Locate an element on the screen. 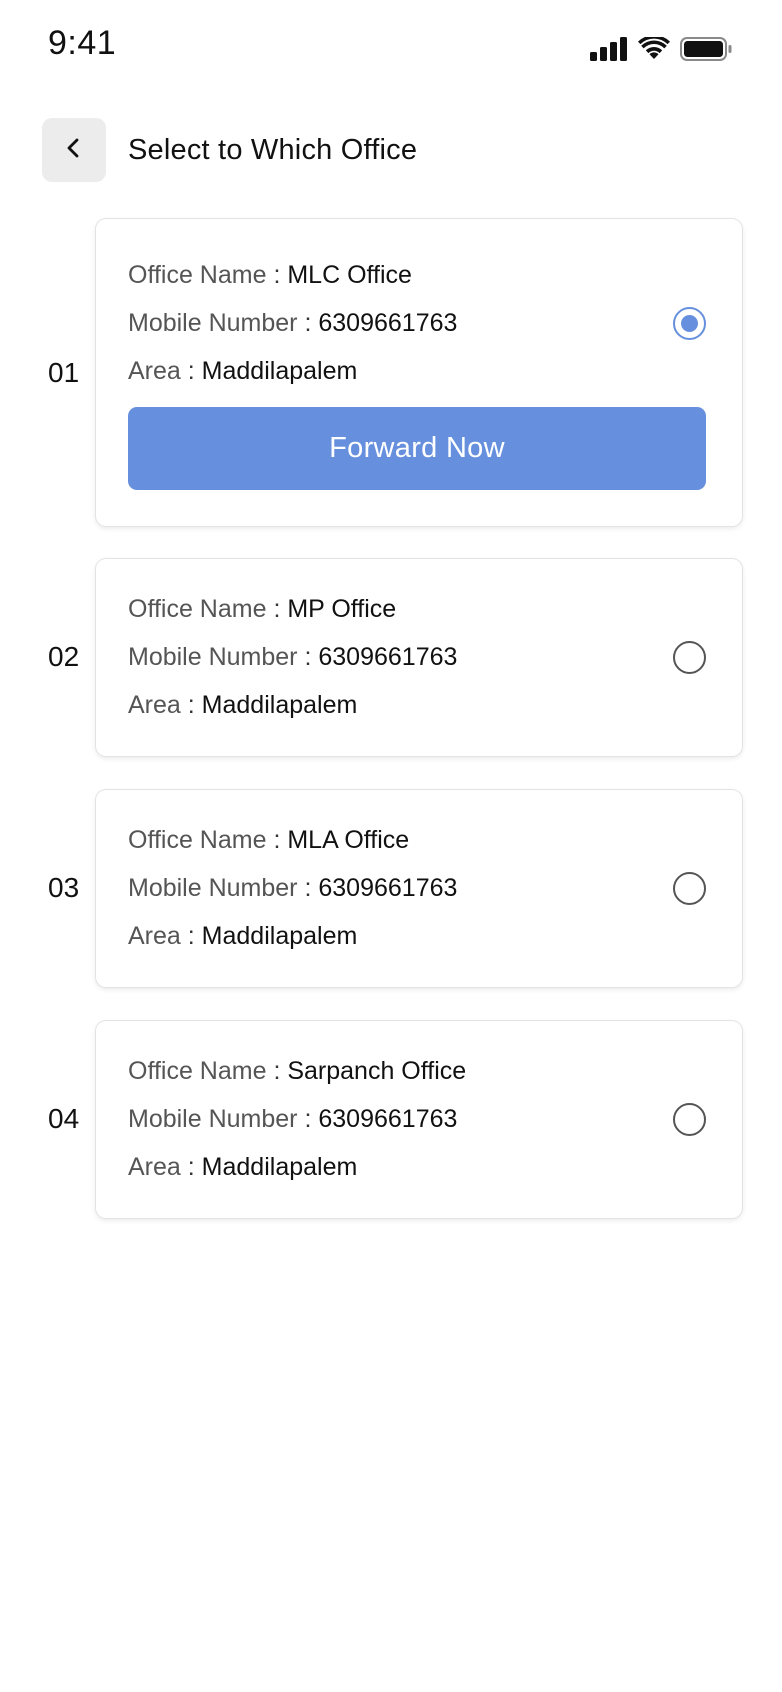 This screenshot has width=782, height=1692. office-name-line: Office Name : MP Office is located at coordinates (262, 609).